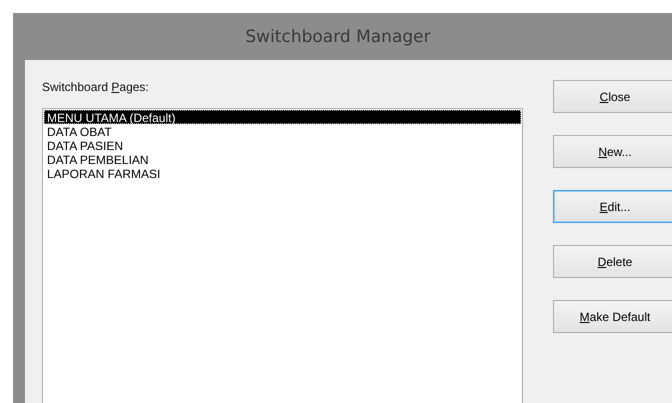 Image resolution: width=672 pixels, height=403 pixels. What do you see at coordinates (612, 96) in the screenshot?
I see `dialog-button: Close` at bounding box center [612, 96].